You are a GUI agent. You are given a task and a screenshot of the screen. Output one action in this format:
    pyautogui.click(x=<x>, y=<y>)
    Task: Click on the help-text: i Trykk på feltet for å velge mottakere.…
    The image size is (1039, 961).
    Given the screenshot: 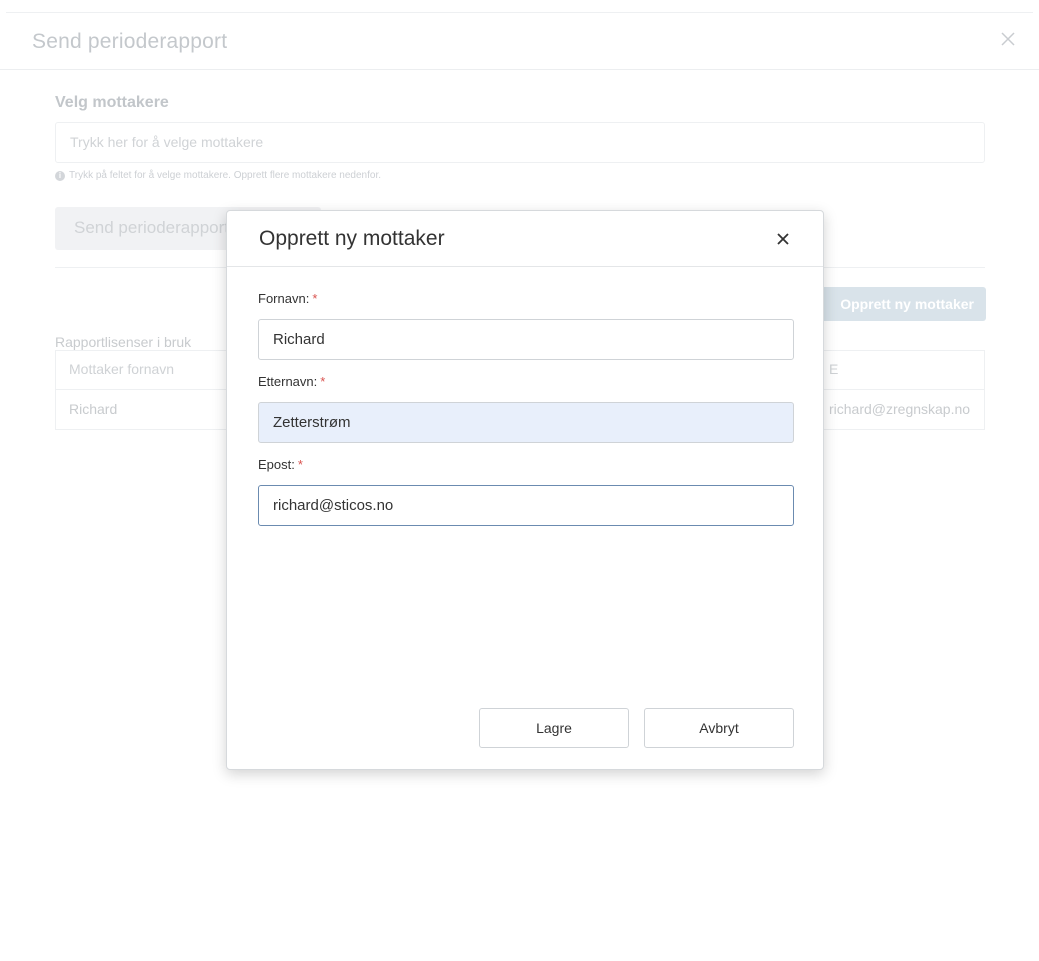 What is the action you would take?
    pyautogui.click(x=218, y=175)
    